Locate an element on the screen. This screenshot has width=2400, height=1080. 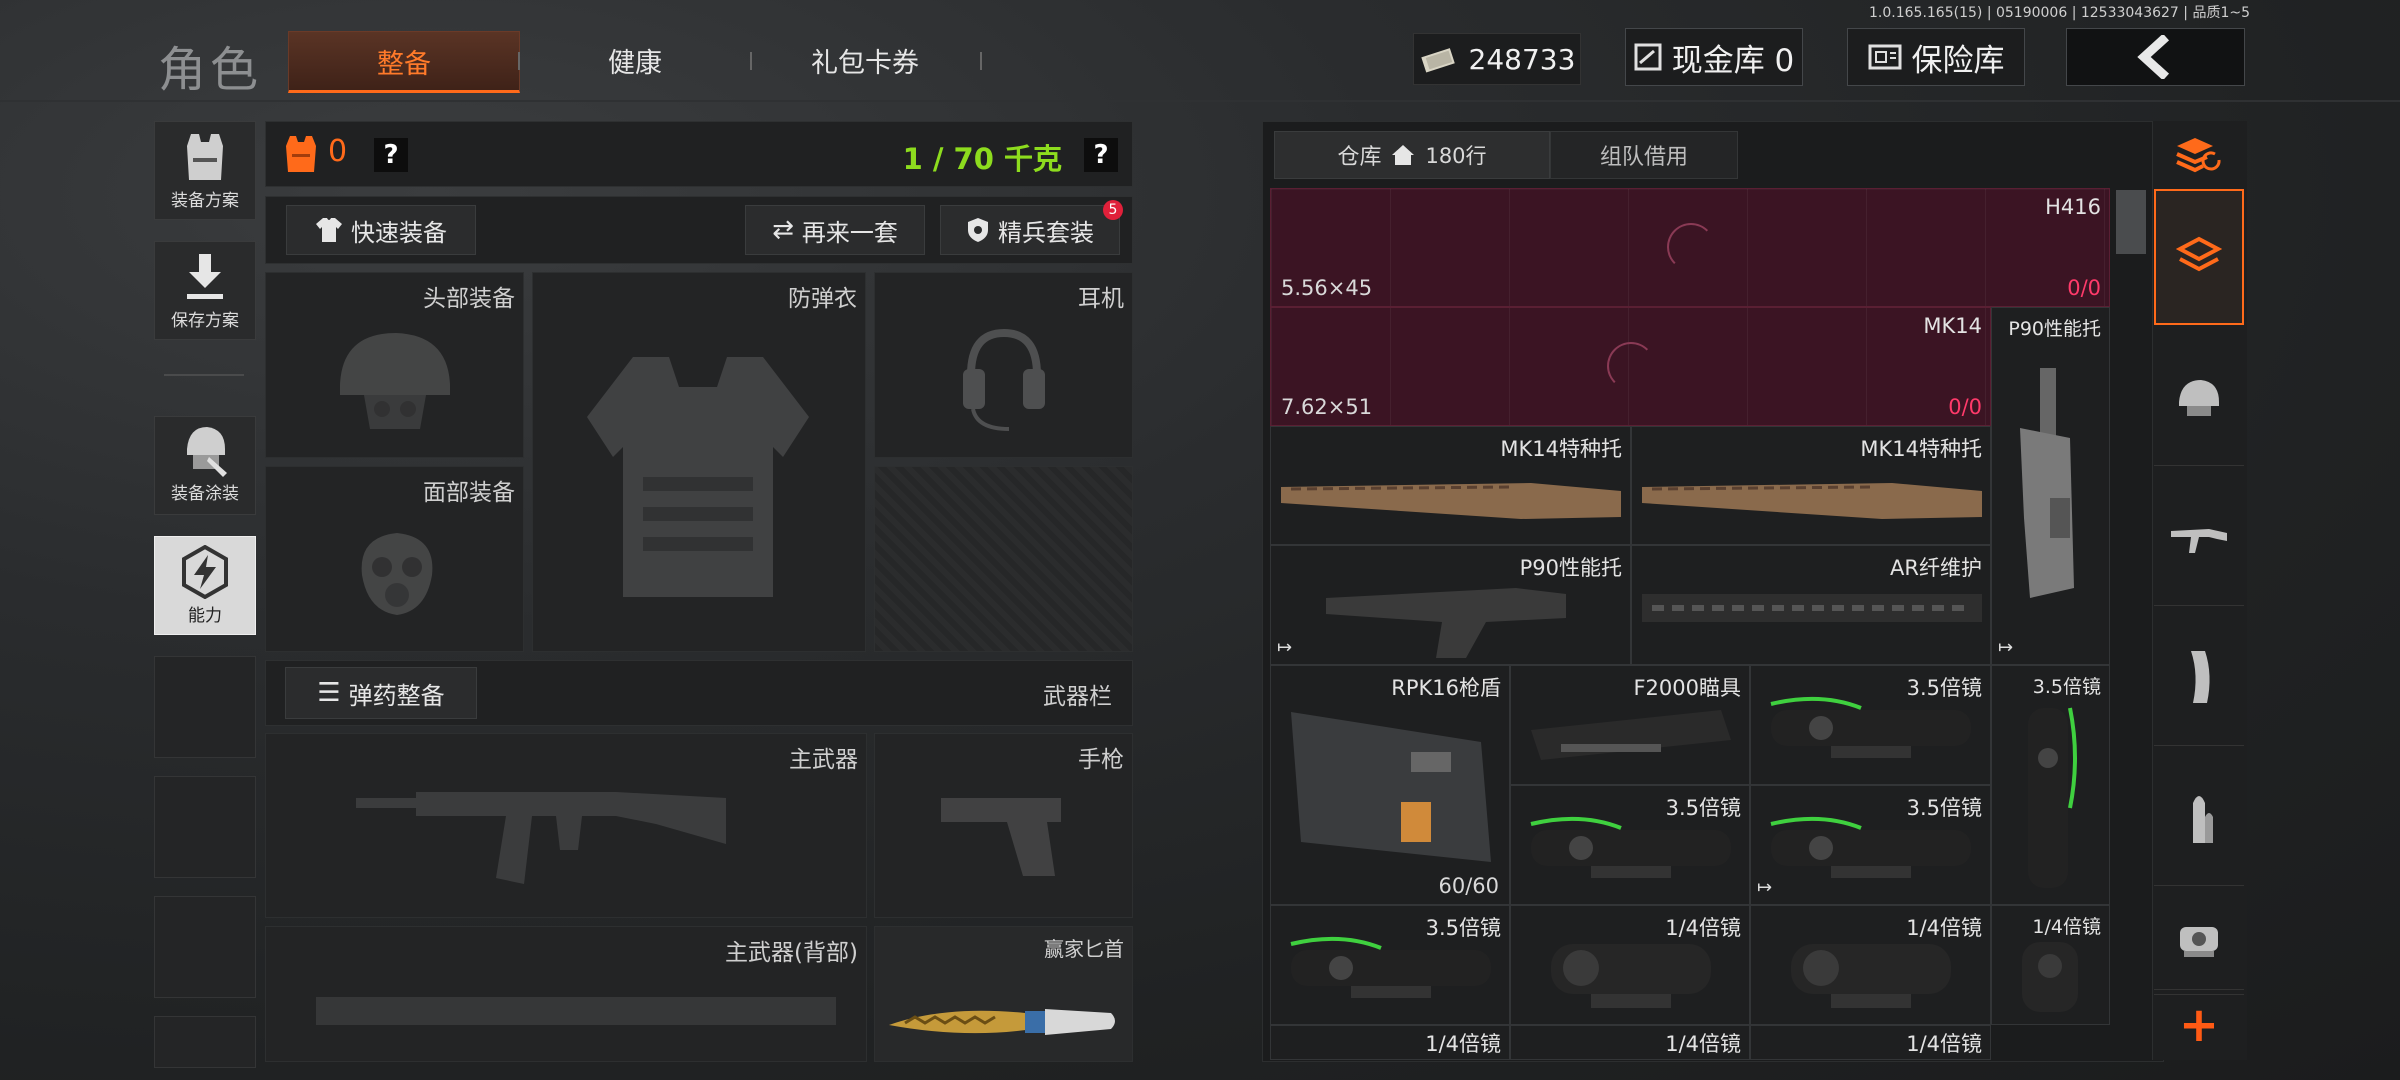
scope-icon is located at coordinates (2052, 797).